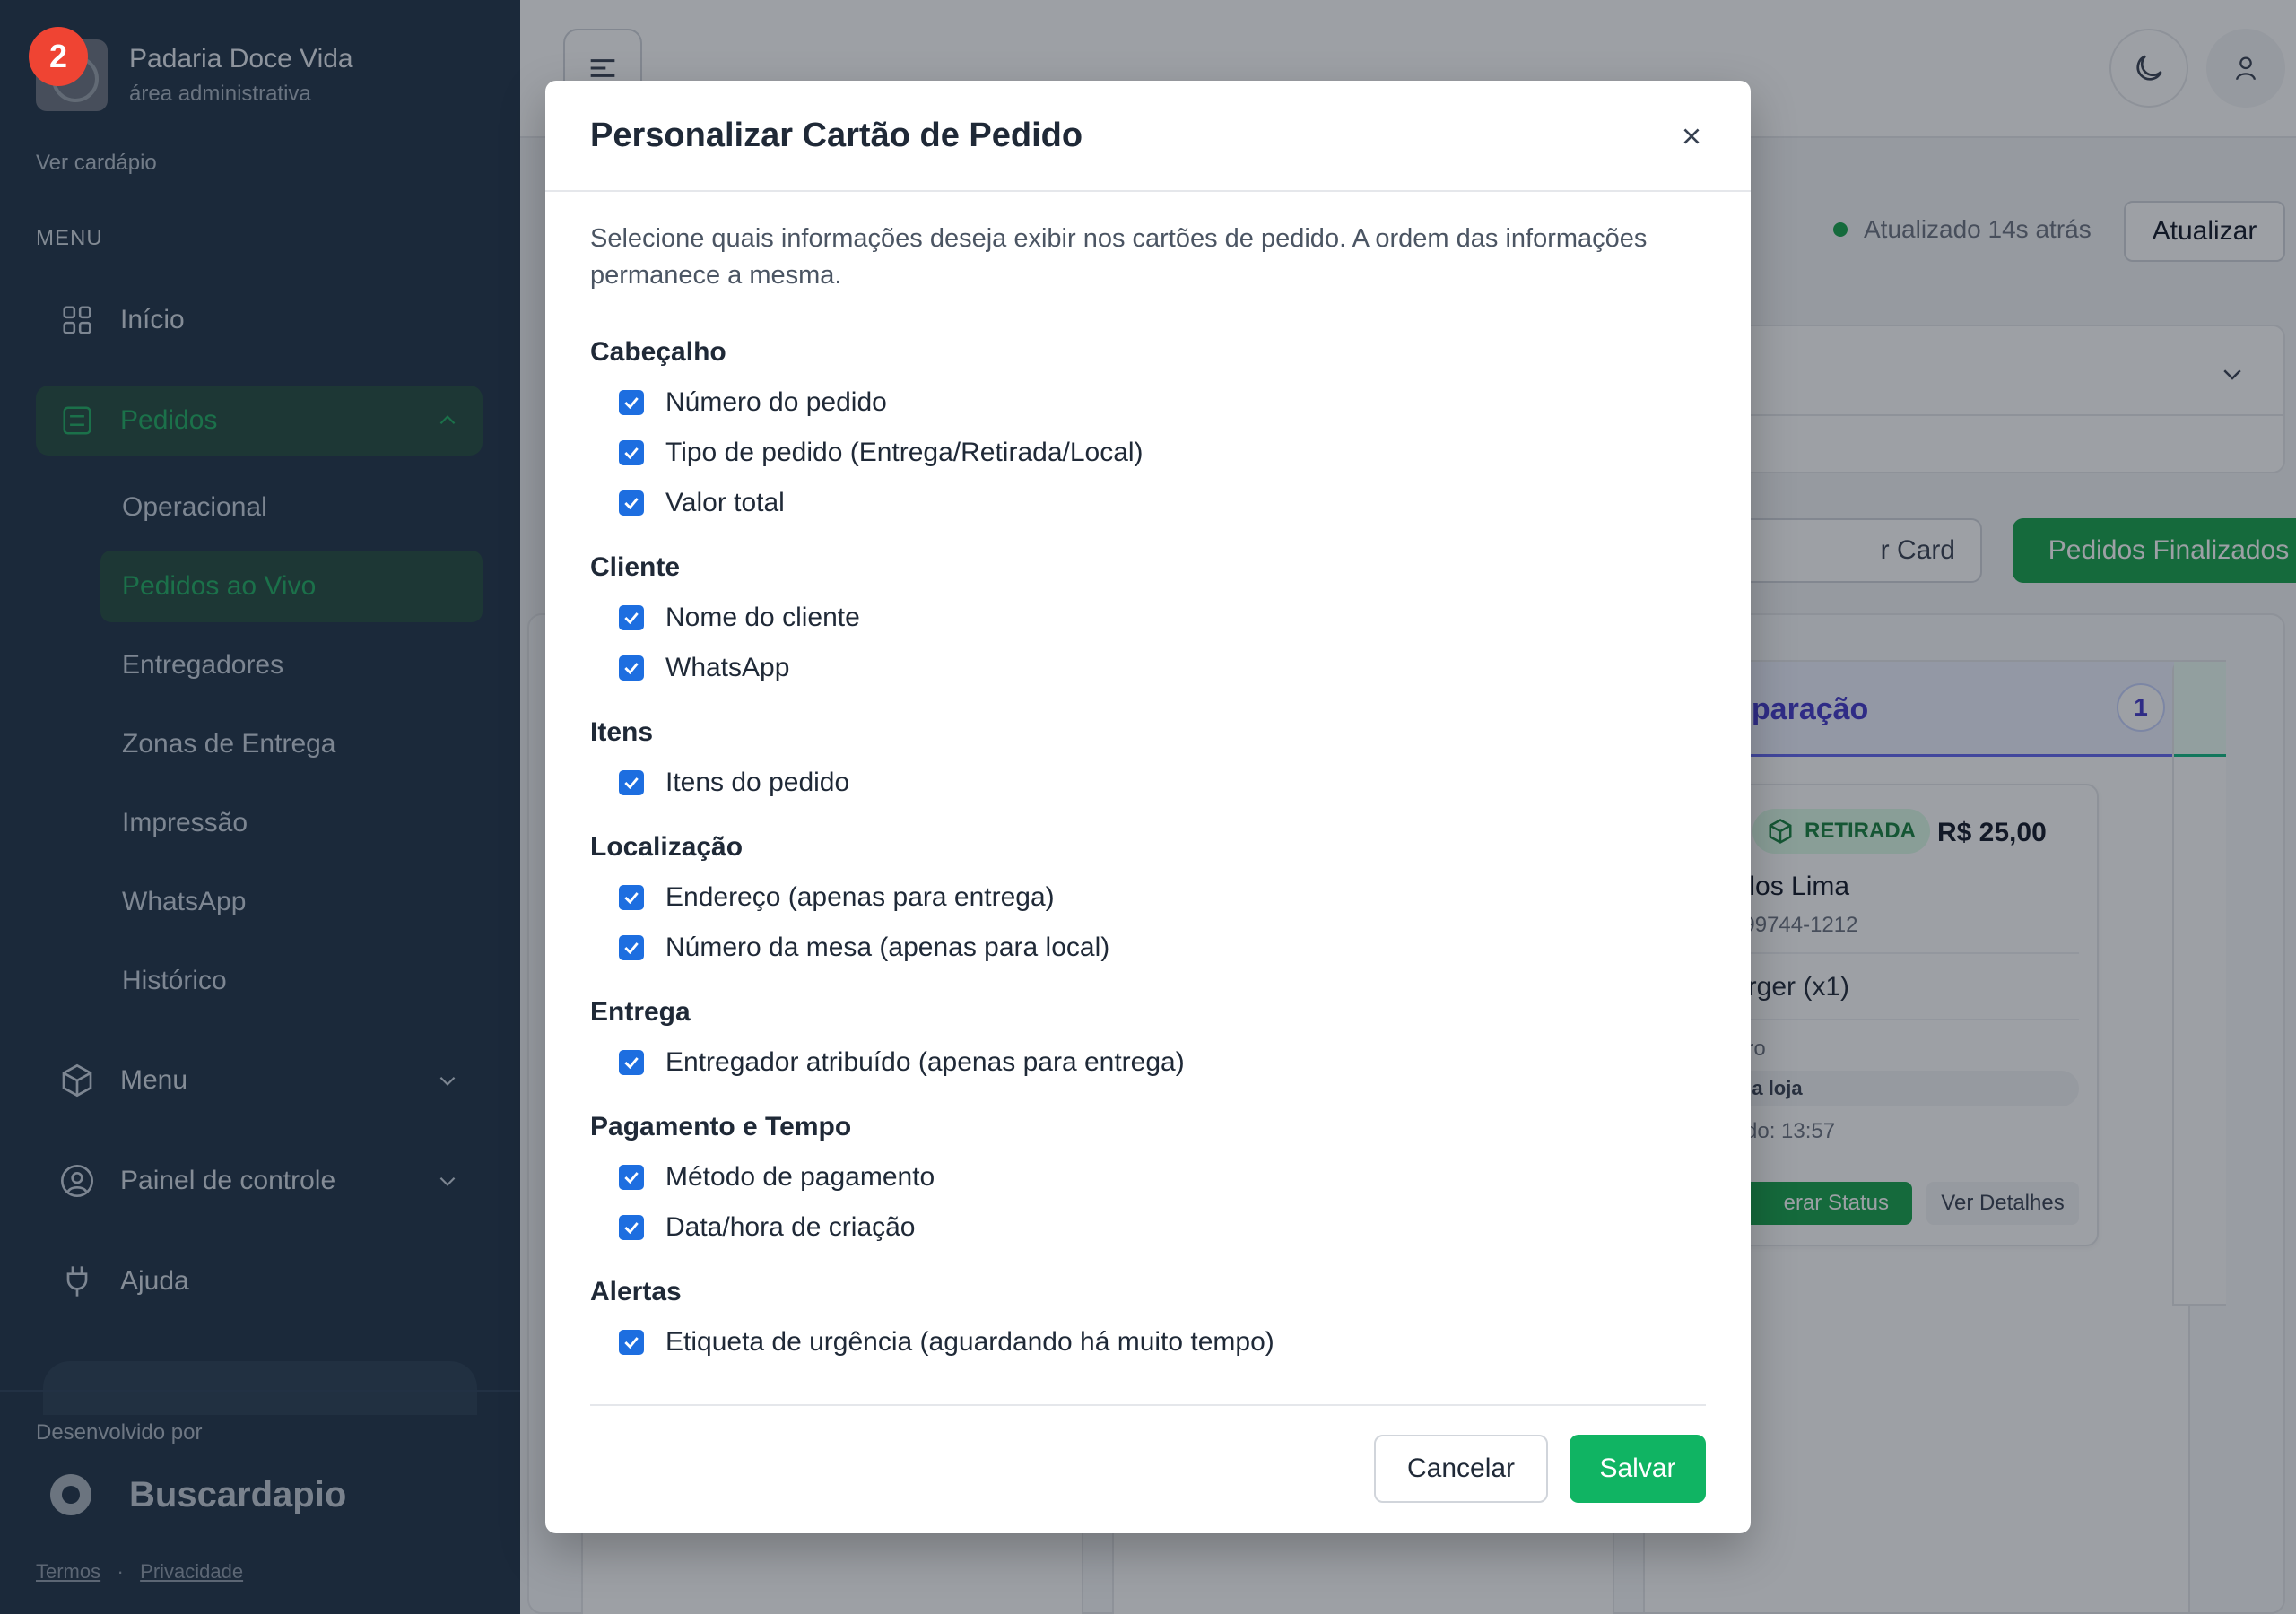 Image resolution: width=2296 pixels, height=1614 pixels. I want to click on option-label: Data/hora de criação, so click(790, 1227).